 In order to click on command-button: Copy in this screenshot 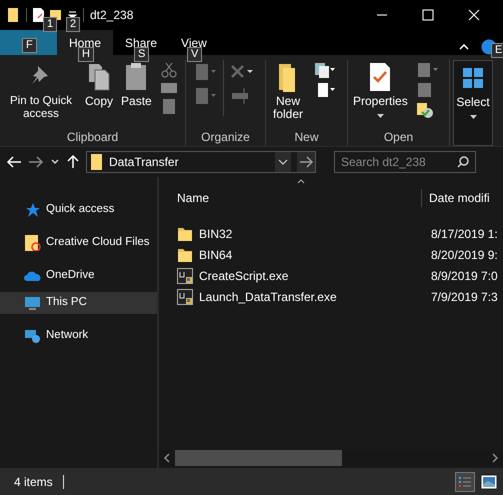, I will do `click(99, 85)`.